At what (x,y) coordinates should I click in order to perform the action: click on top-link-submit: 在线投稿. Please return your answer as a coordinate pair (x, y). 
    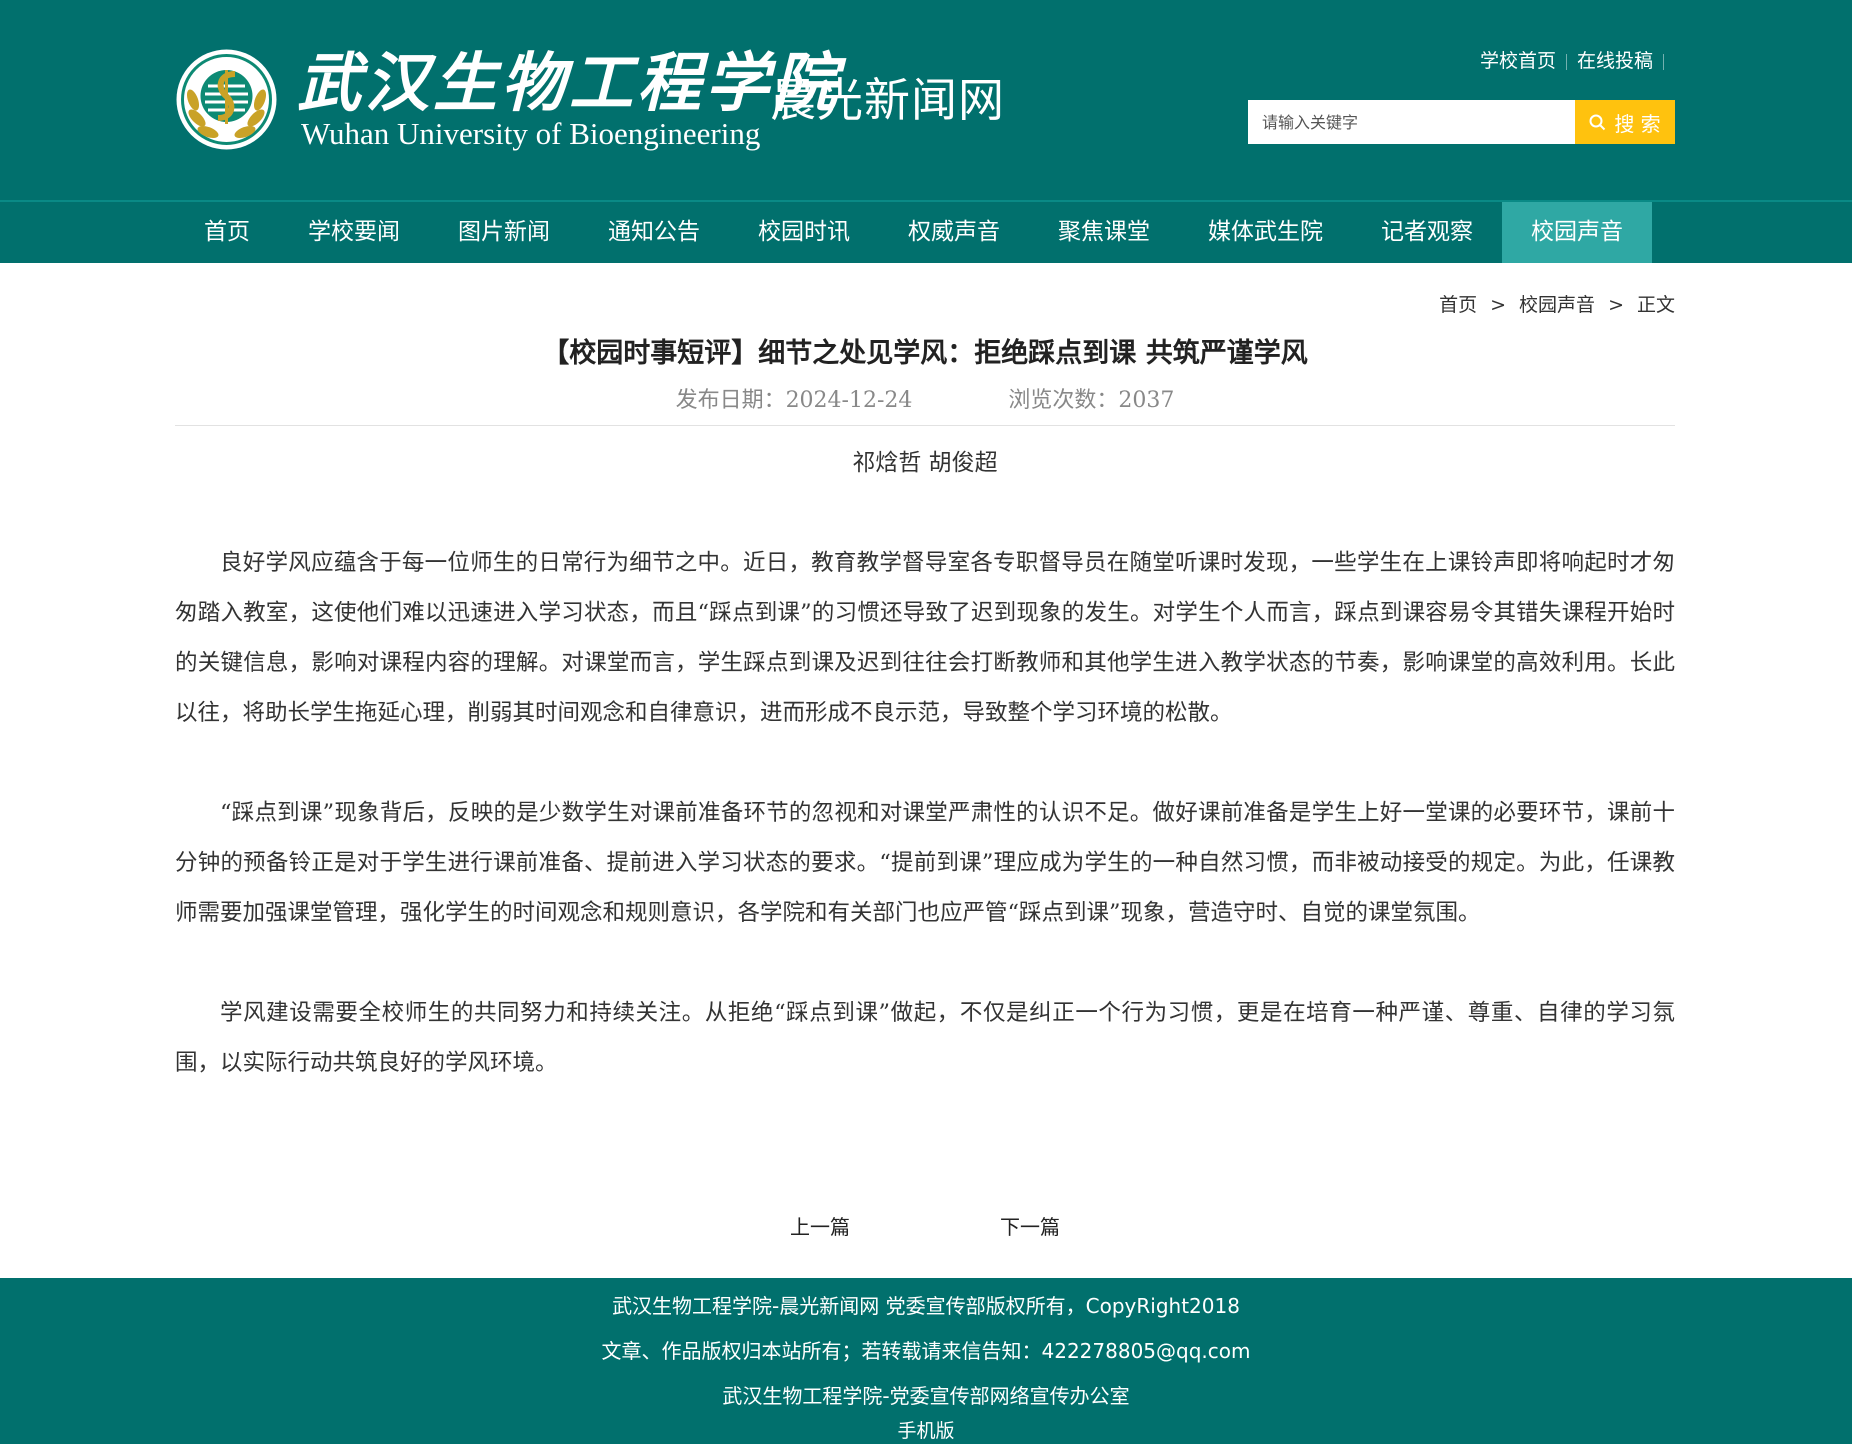
    Looking at the image, I should click on (1615, 61).